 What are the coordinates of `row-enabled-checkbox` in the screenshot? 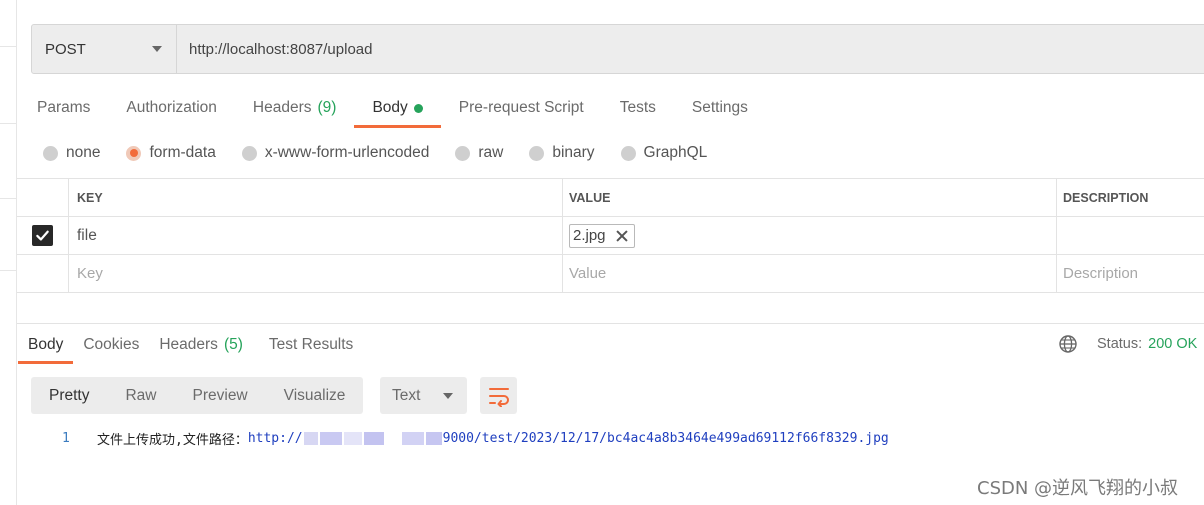 It's located at (42, 235).